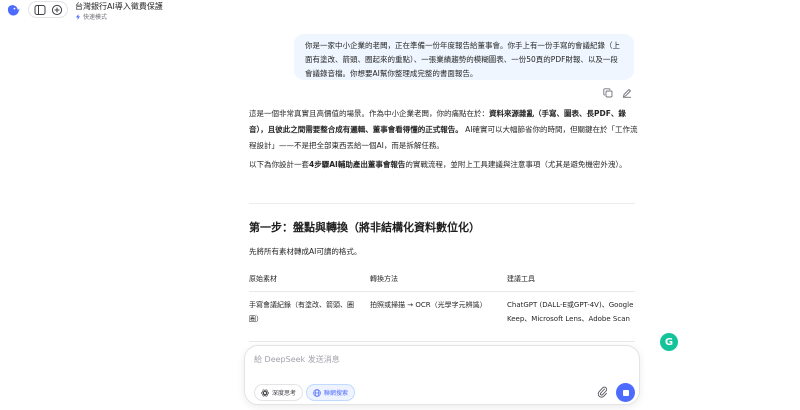 This screenshot has width=800, height=410. I want to click on table-header-cell: 建議工具, so click(521, 279).